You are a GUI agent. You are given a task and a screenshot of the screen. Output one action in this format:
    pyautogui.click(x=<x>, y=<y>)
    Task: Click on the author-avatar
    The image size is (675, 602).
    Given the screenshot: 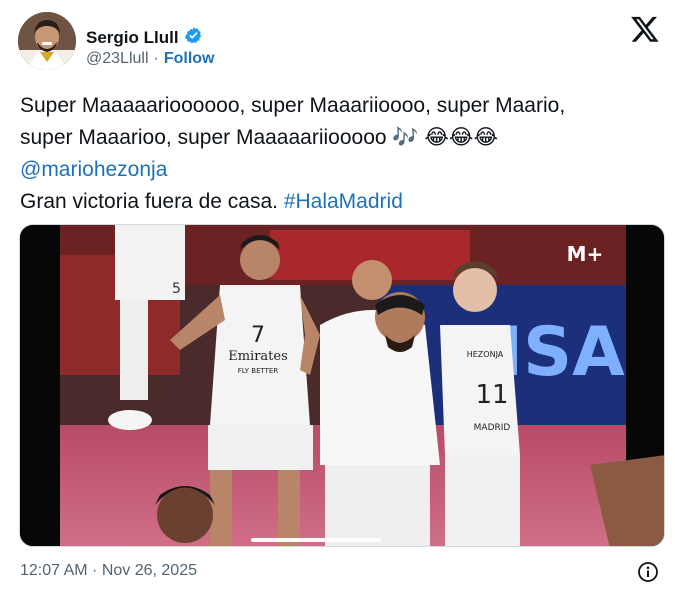 What is the action you would take?
    pyautogui.click(x=47, y=41)
    